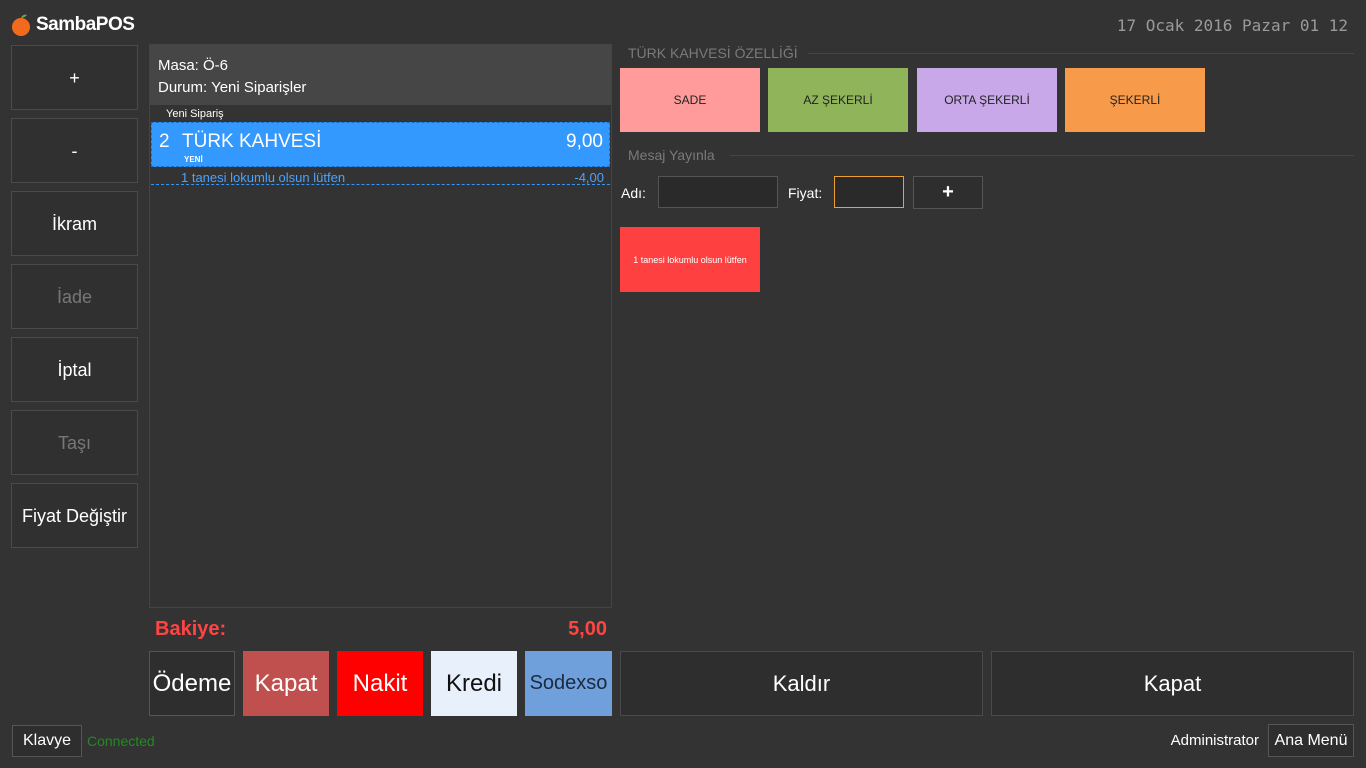 Image resolution: width=1366 pixels, height=768 pixels. What do you see at coordinates (380, 176) in the screenshot?
I see `order-note-line: 1 tanesi lokumlu olsun lütfen -4,00` at bounding box center [380, 176].